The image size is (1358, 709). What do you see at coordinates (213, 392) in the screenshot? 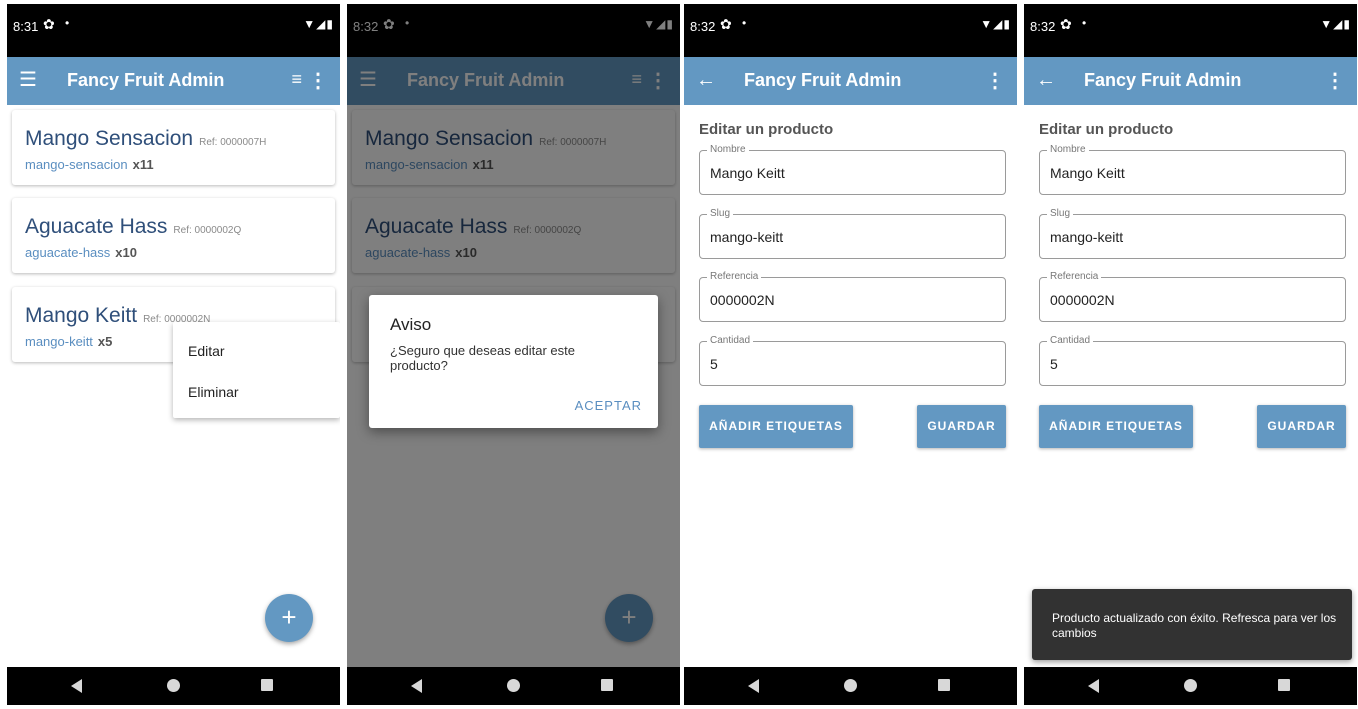
I see `menu-item-delete: Eliminar` at bounding box center [213, 392].